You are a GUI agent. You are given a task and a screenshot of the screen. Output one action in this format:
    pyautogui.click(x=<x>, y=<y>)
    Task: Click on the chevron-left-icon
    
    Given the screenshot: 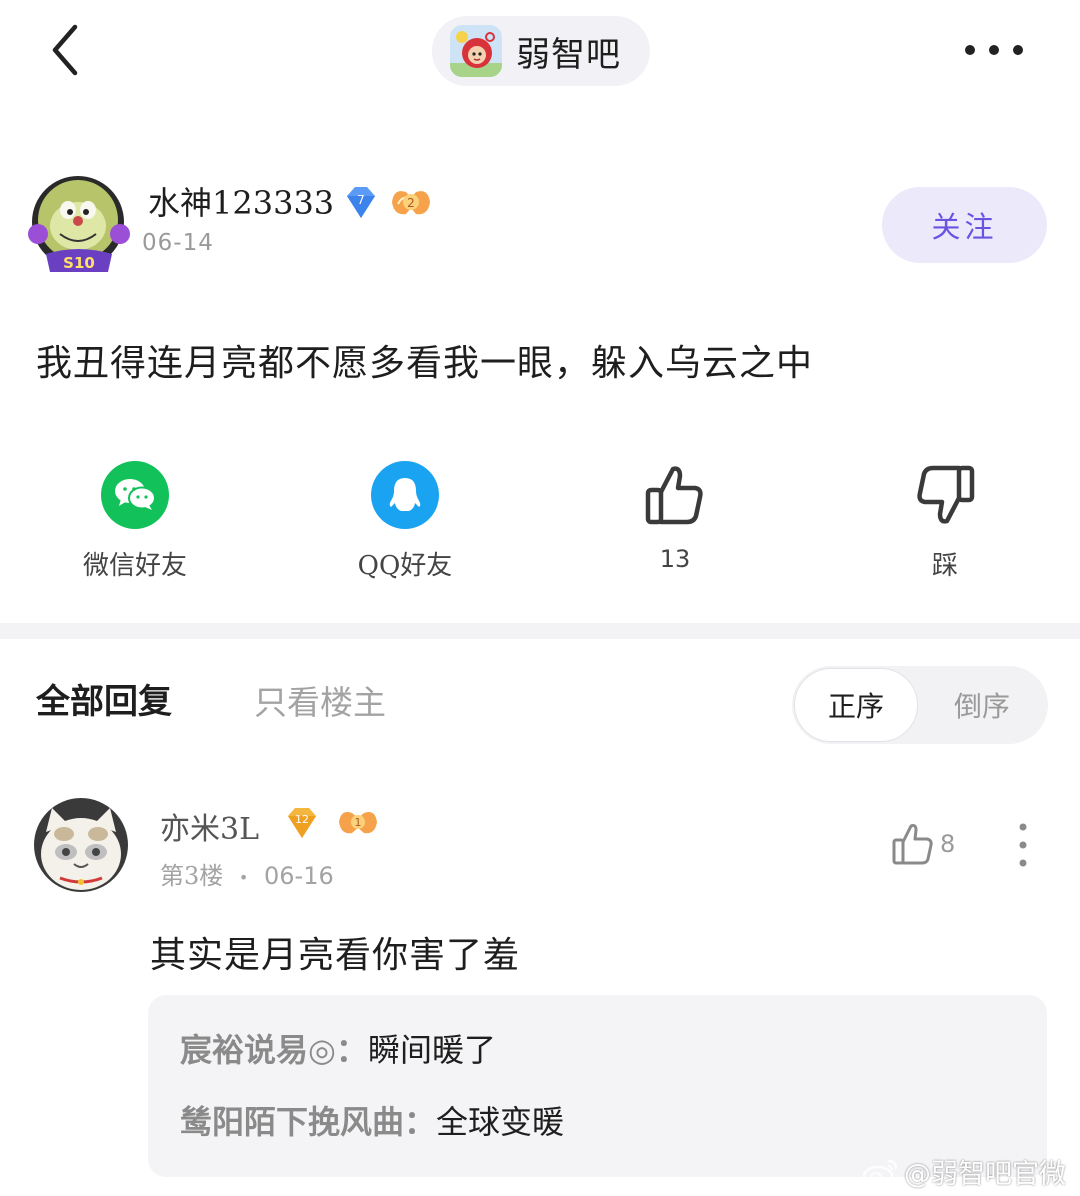 What is the action you would take?
    pyautogui.click(x=65, y=50)
    